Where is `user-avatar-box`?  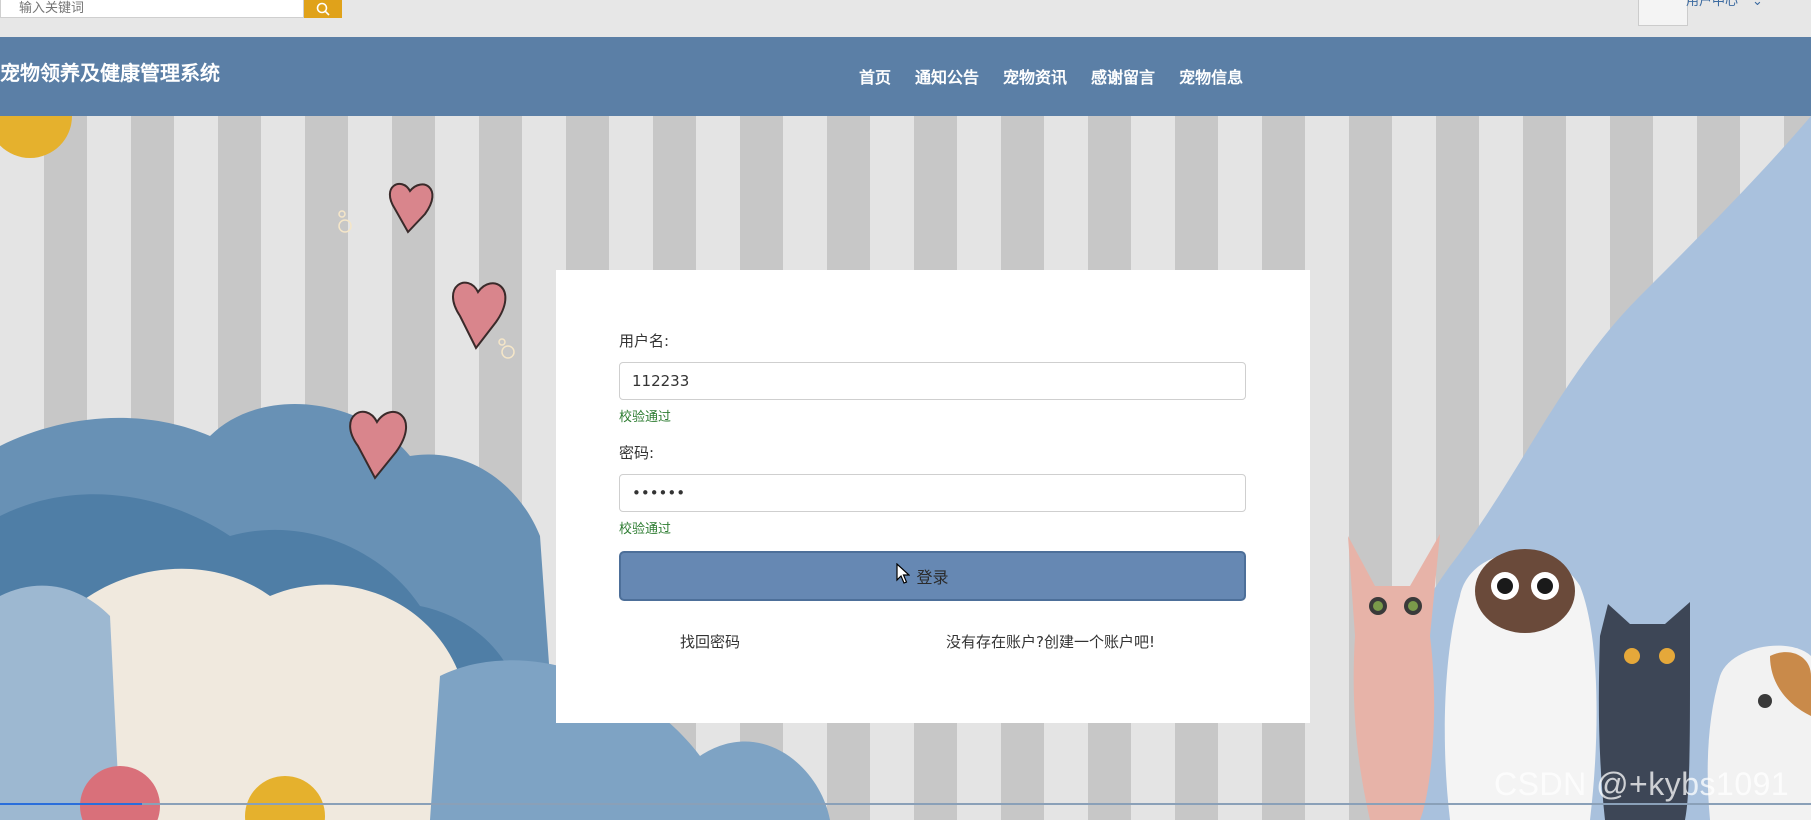
user-avatar-box is located at coordinates (1663, 13).